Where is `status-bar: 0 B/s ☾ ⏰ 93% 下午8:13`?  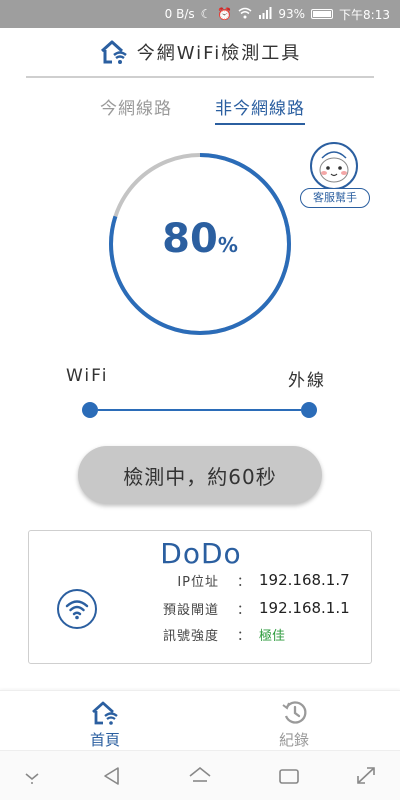 status-bar: 0 B/s ☾ ⏰ 93% 下午8:13 is located at coordinates (200, 14).